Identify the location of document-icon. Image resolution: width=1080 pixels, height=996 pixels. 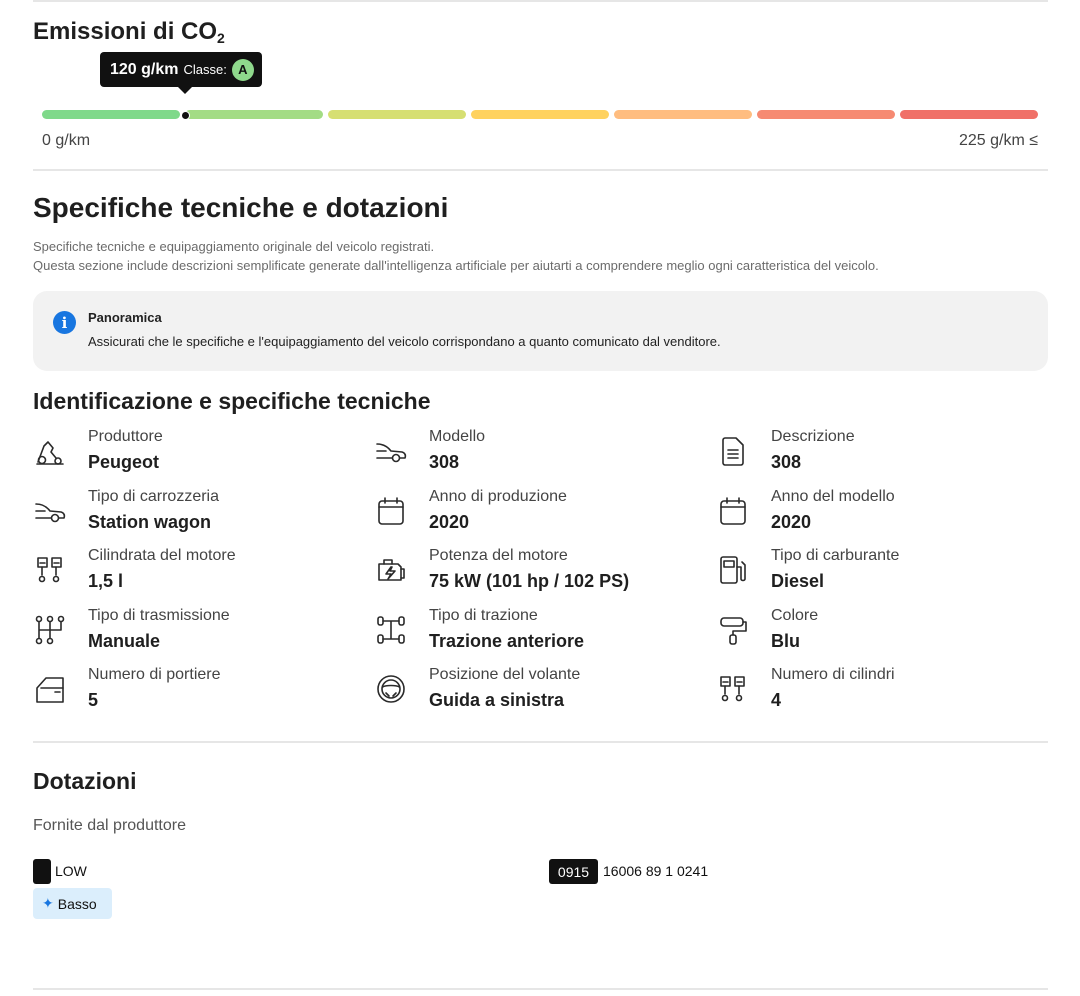
(733, 451).